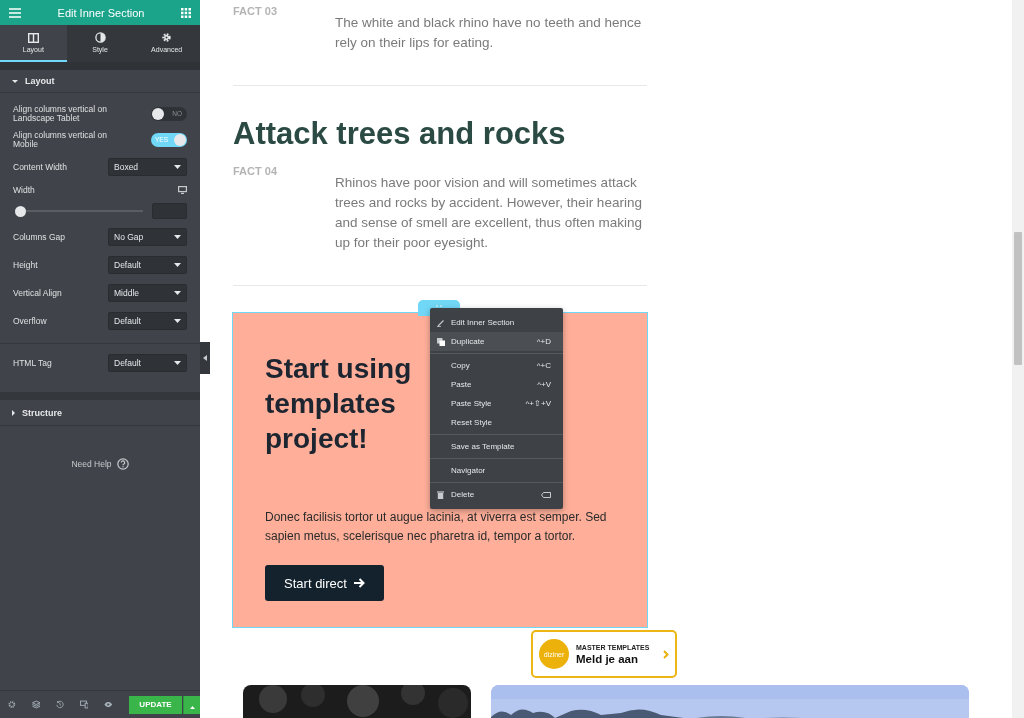 The width and height of the screenshot is (1024, 718). What do you see at coordinates (436, 527) in the screenshot?
I see `section-text: Donec facilisis tortor ut augue lacinia, at viverra est semper. Sed sapien metus, scelerisque nec pharetra id, tempor a tortor.` at bounding box center [436, 527].